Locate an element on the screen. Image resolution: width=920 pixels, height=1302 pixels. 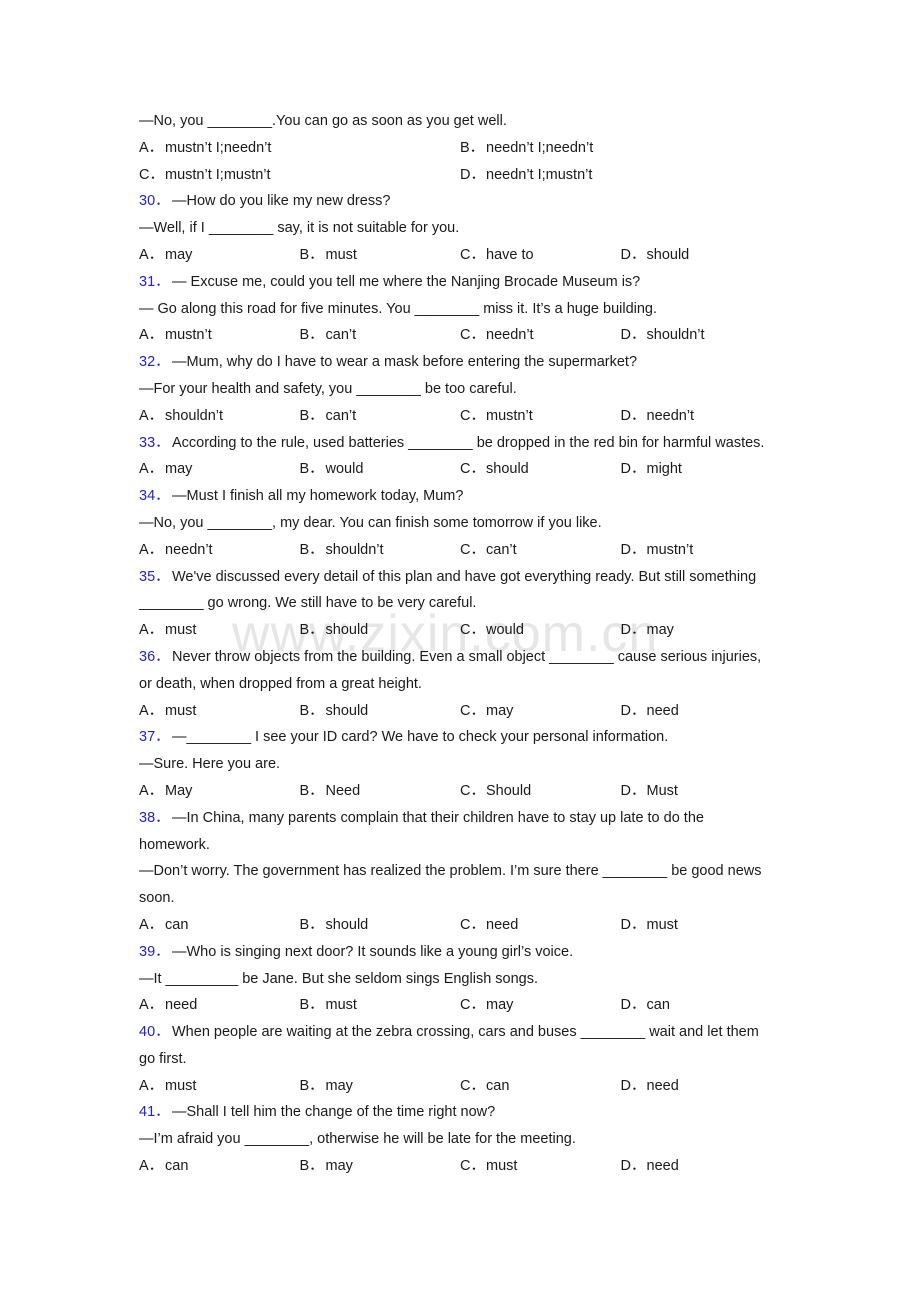
option-d: D．may is located at coordinates (701, 630).